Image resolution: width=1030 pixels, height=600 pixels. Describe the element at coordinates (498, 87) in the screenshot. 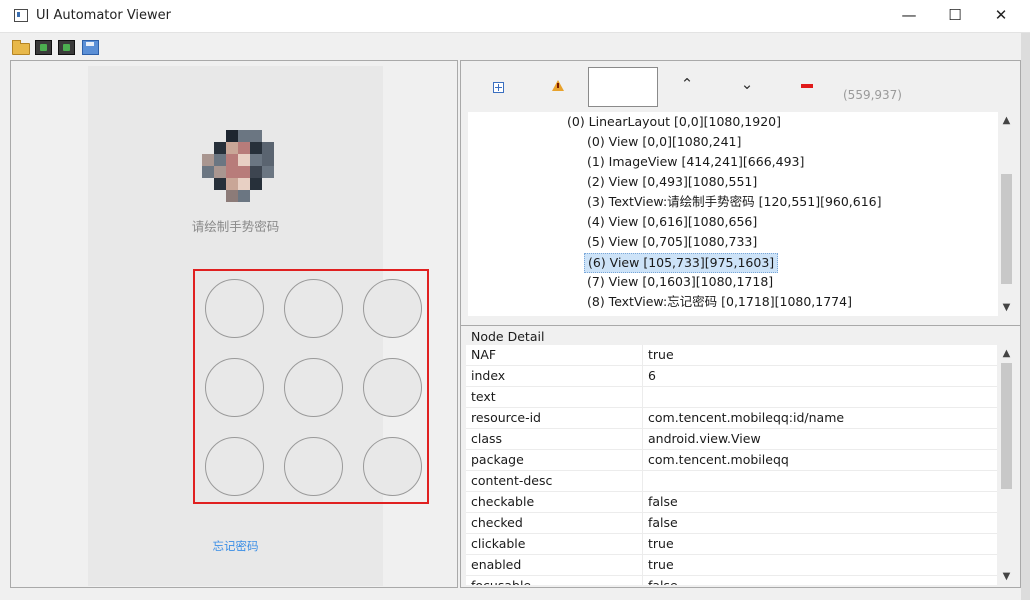

I see `expand-all-icon` at that location.